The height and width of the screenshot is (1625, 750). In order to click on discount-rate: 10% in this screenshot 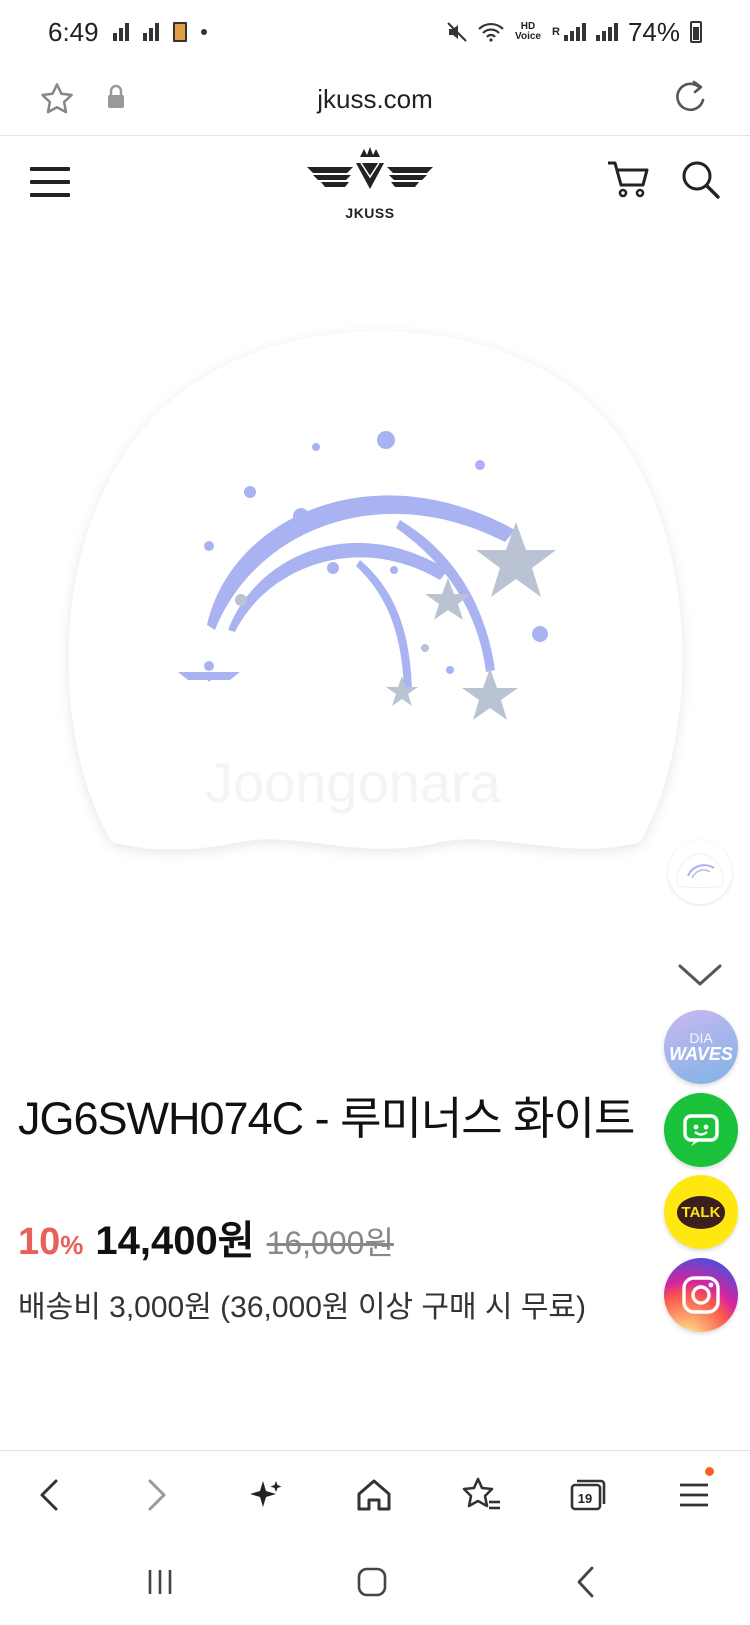, I will do `click(50, 1242)`.